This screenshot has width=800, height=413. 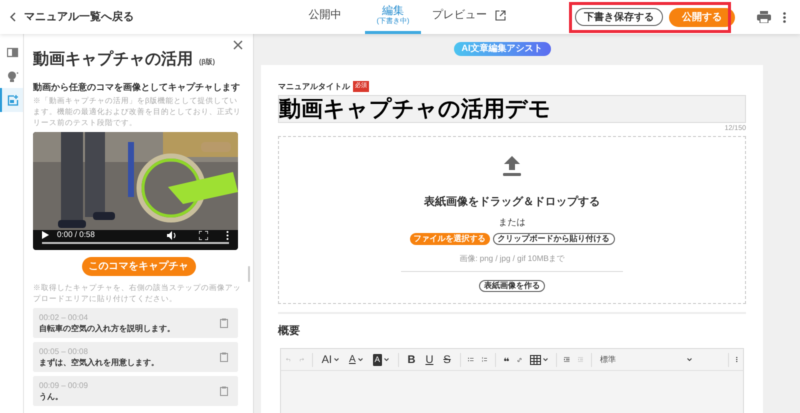 What do you see at coordinates (764, 17) in the screenshot?
I see `print-icon` at bounding box center [764, 17].